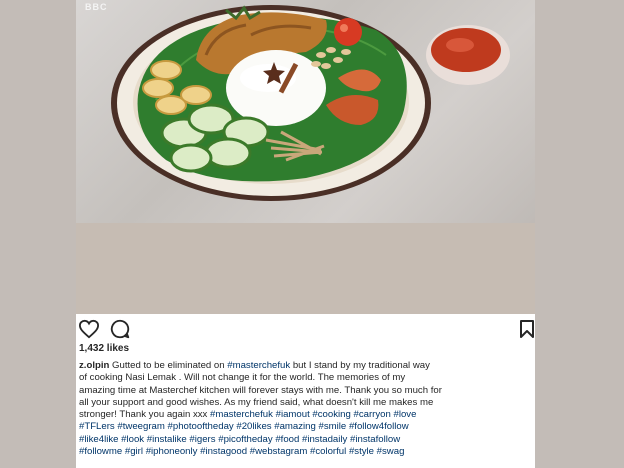  What do you see at coordinates (172, 451) in the screenshot?
I see `hashtag-link: #iphoneonly` at bounding box center [172, 451].